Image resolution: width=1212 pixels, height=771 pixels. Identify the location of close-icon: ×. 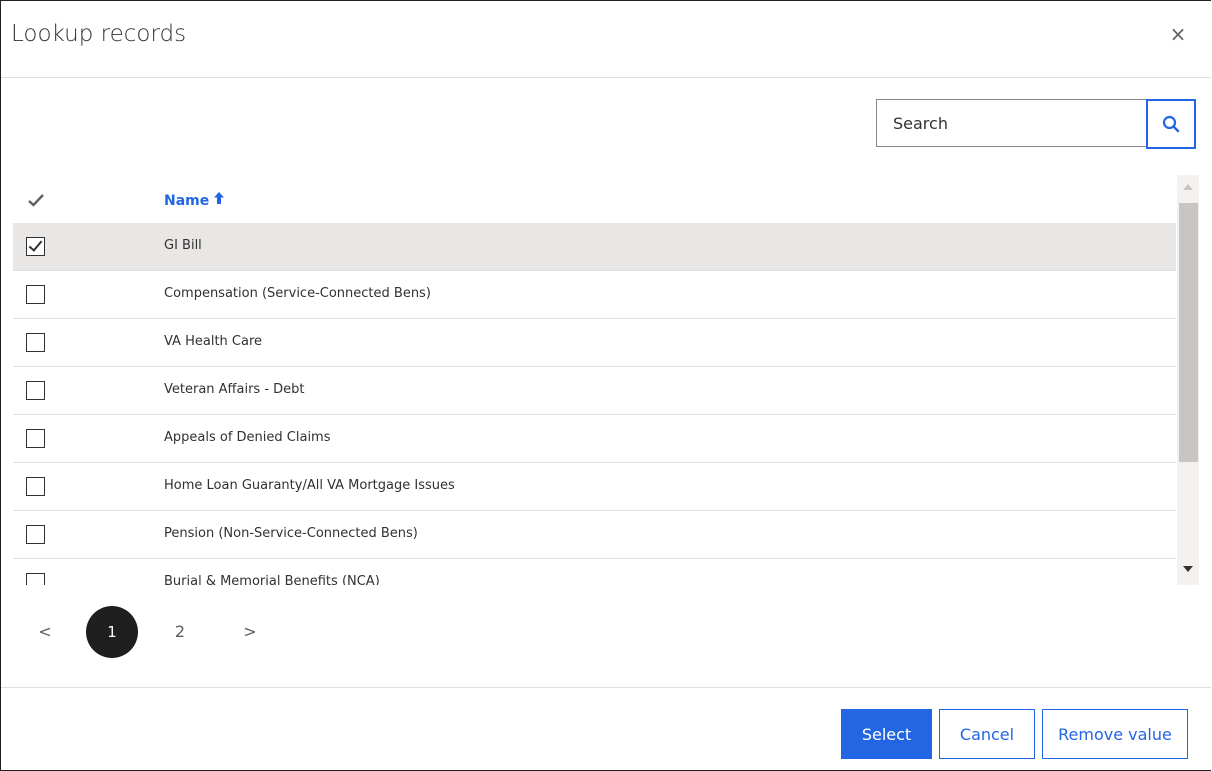
(1178, 34).